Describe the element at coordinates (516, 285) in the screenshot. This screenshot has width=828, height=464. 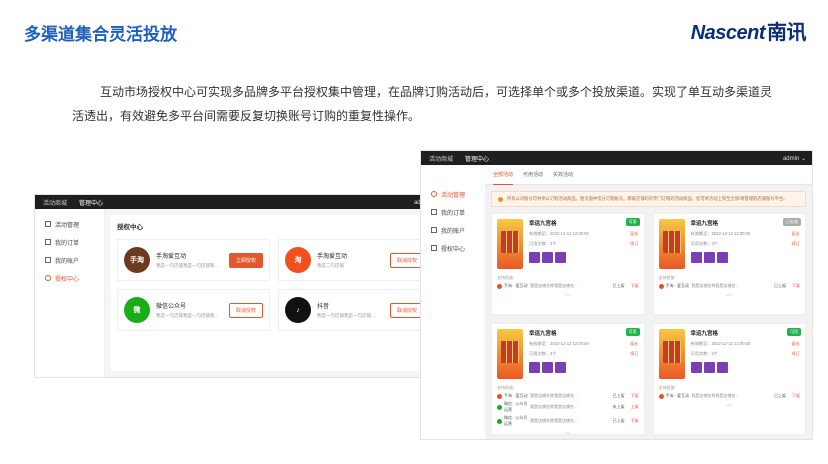
I see `channel-name: 手淘 · 爱互动` at that location.